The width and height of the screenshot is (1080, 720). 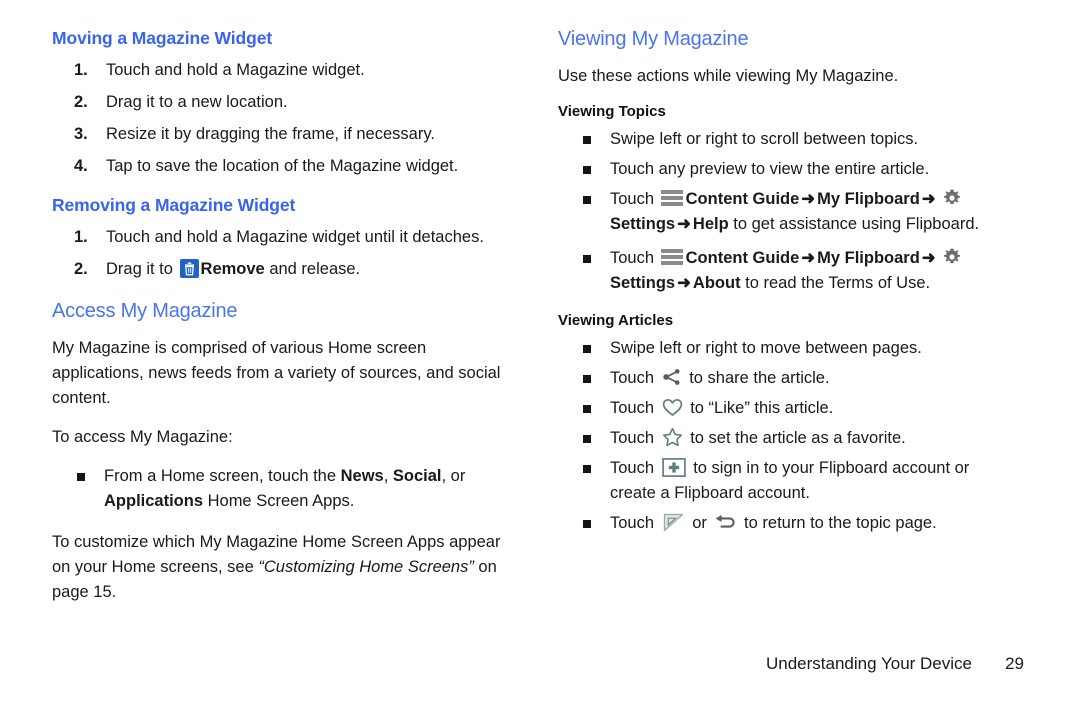 I want to click on articles-bullet-6-mid: or, so click(x=699, y=523).